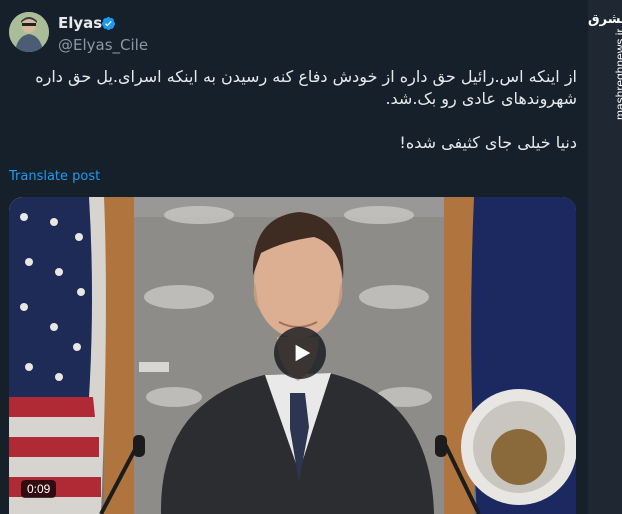  Describe the element at coordinates (80, 23) in the screenshot. I see `author-name: Elyas` at that location.